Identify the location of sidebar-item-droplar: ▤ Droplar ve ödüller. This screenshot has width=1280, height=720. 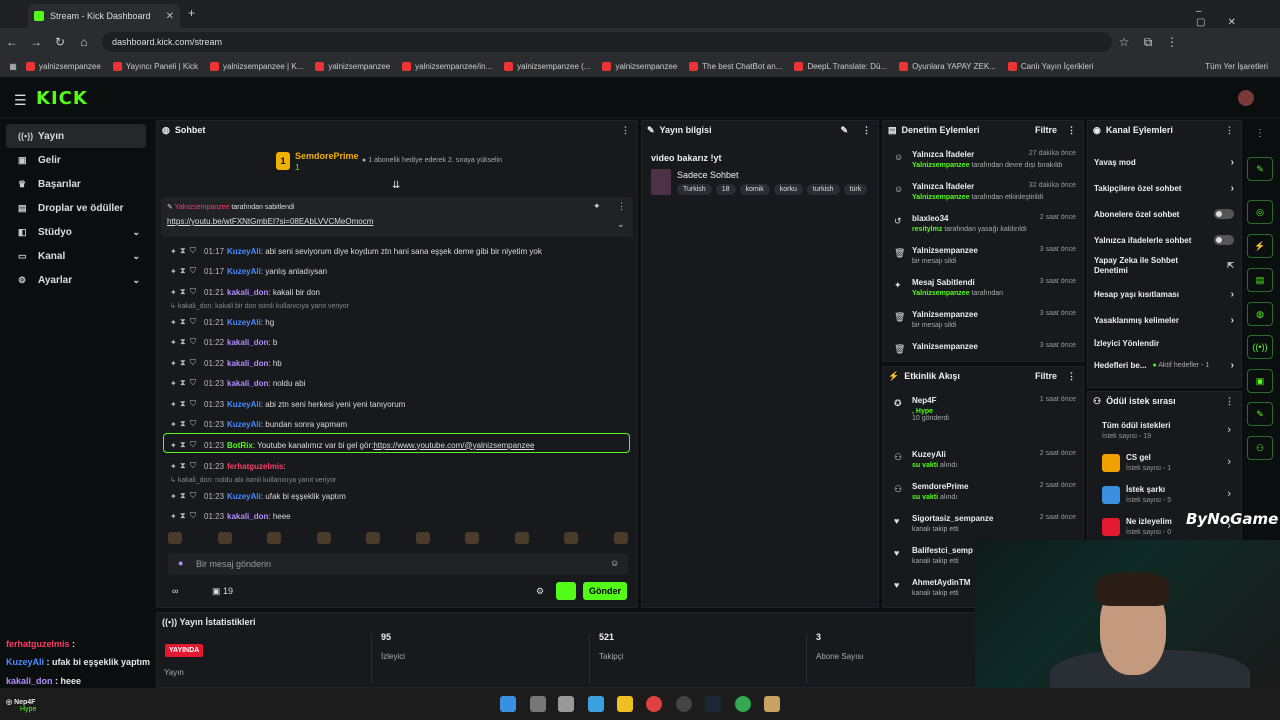
(76, 208).